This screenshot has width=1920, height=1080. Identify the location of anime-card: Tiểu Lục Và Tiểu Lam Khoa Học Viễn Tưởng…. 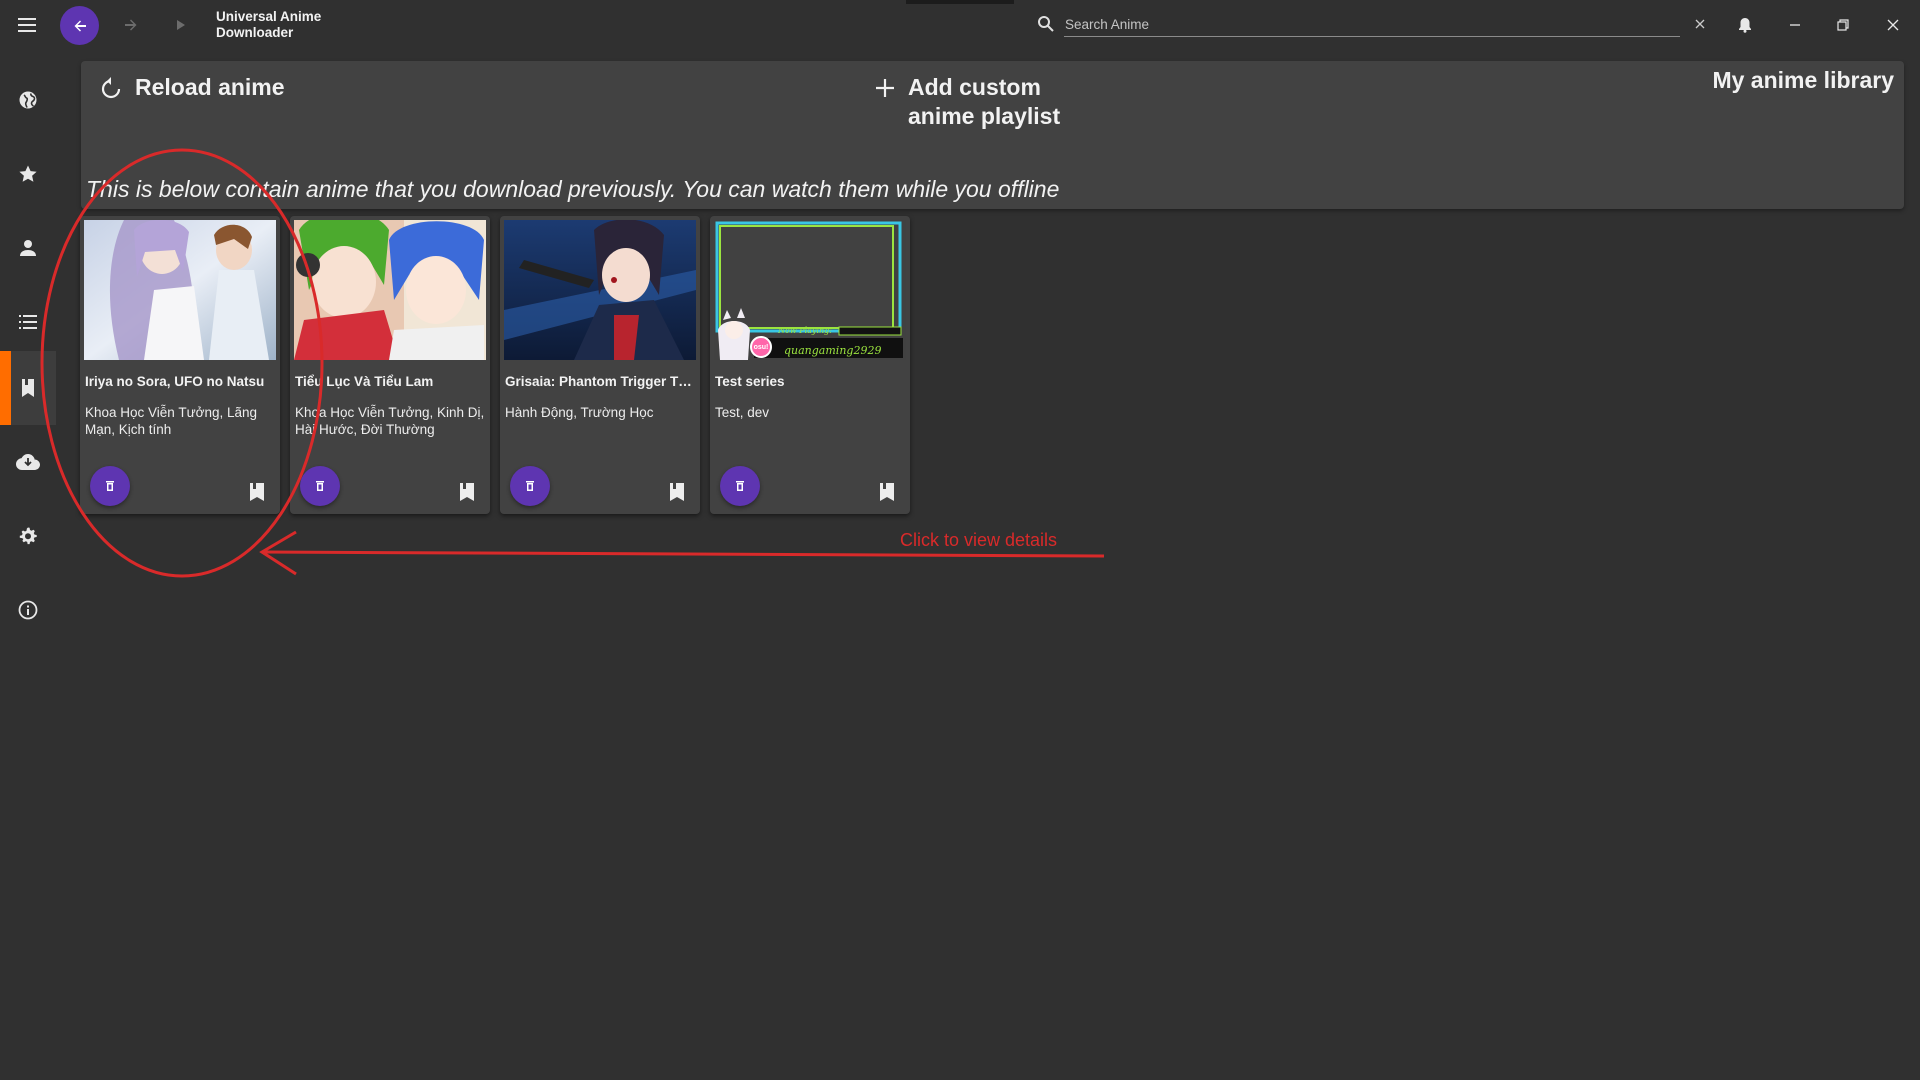
(390, 365).